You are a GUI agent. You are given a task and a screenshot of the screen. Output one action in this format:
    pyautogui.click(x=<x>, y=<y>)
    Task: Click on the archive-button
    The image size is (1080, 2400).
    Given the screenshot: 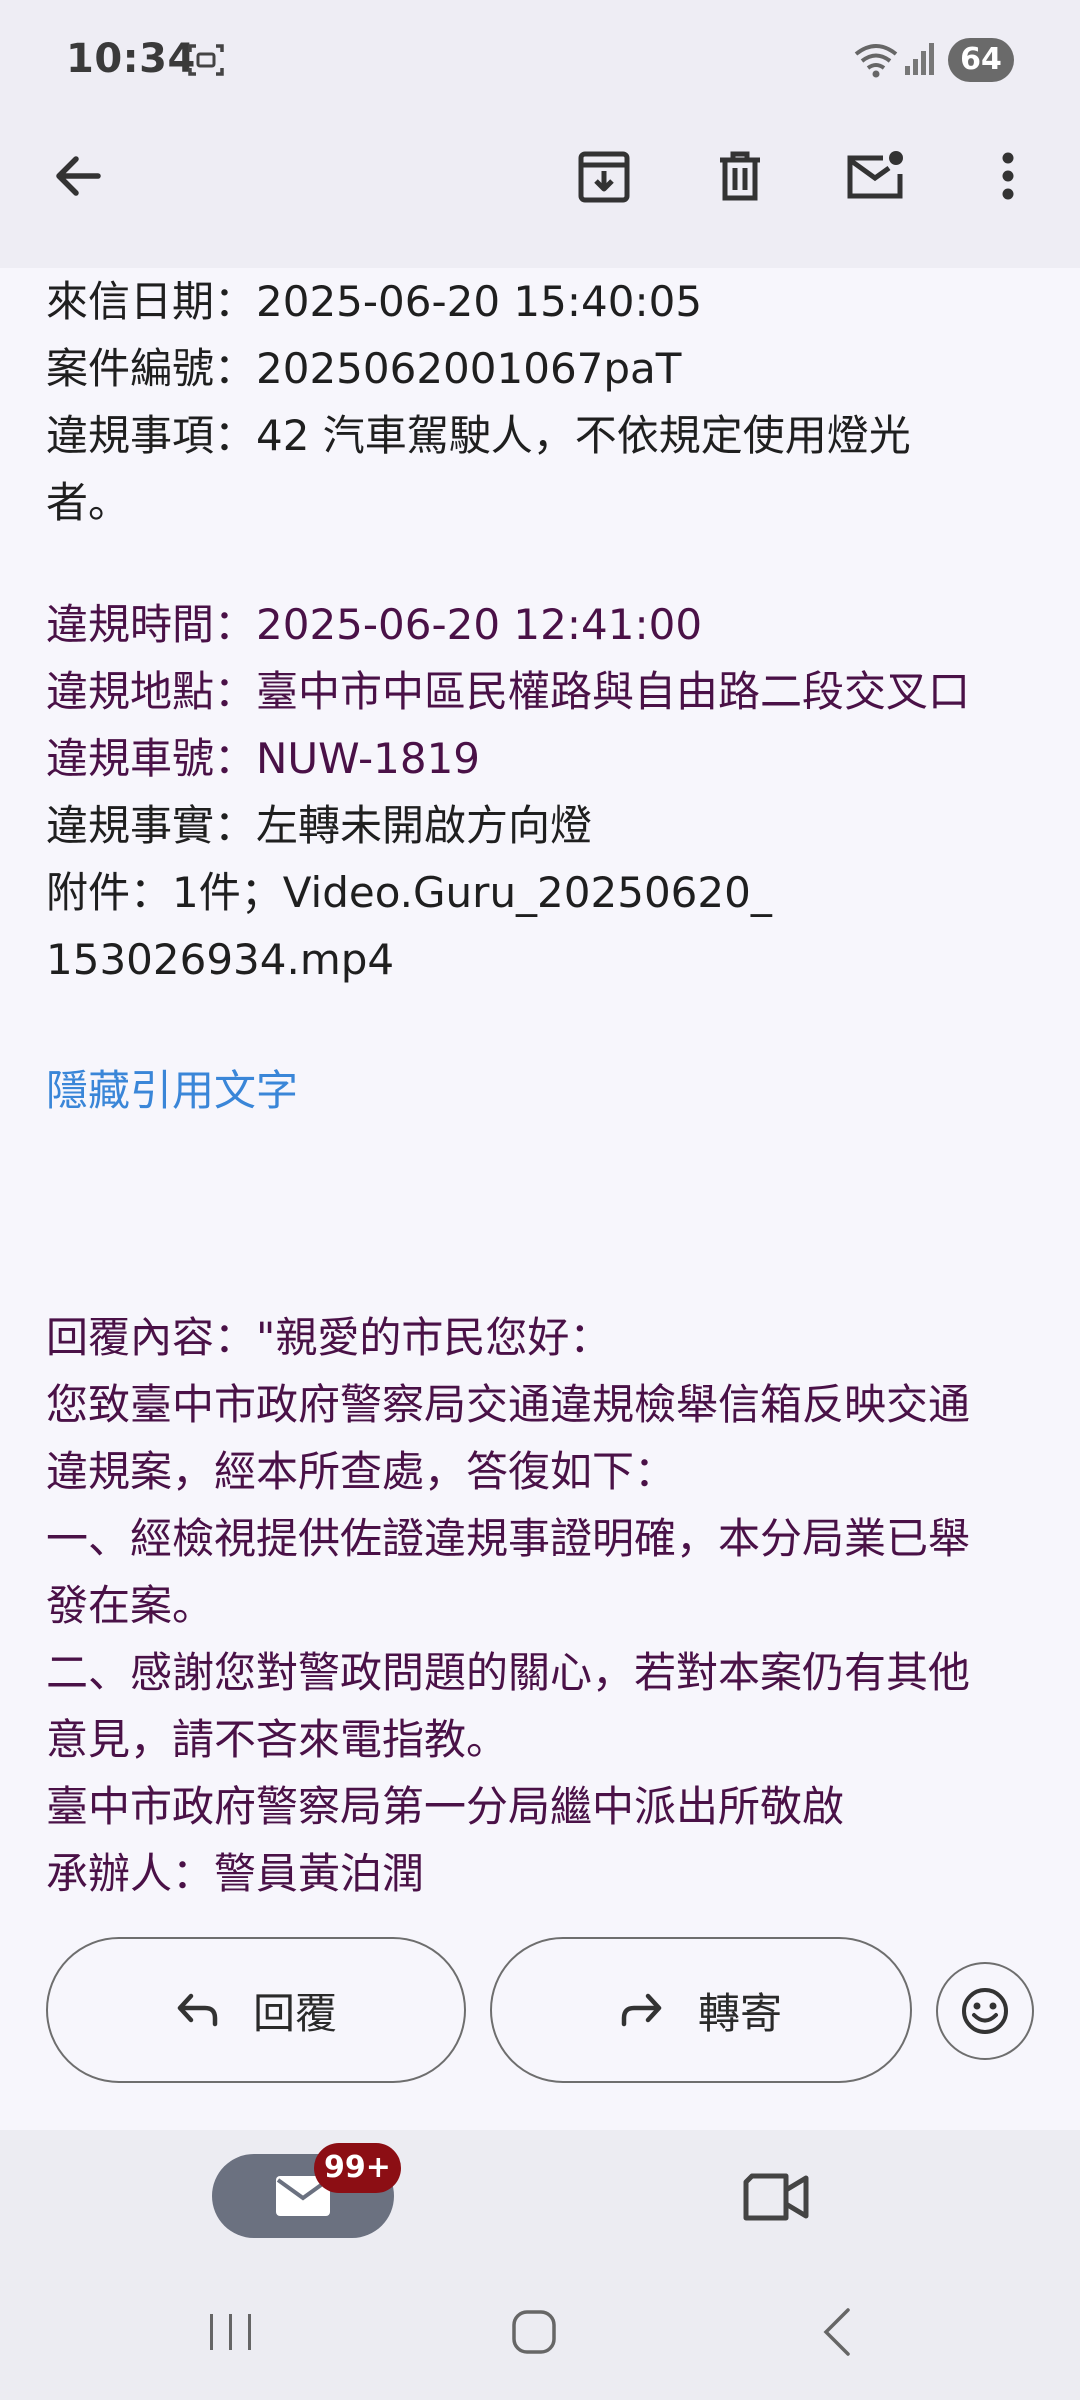 What is the action you would take?
    pyautogui.click(x=604, y=176)
    